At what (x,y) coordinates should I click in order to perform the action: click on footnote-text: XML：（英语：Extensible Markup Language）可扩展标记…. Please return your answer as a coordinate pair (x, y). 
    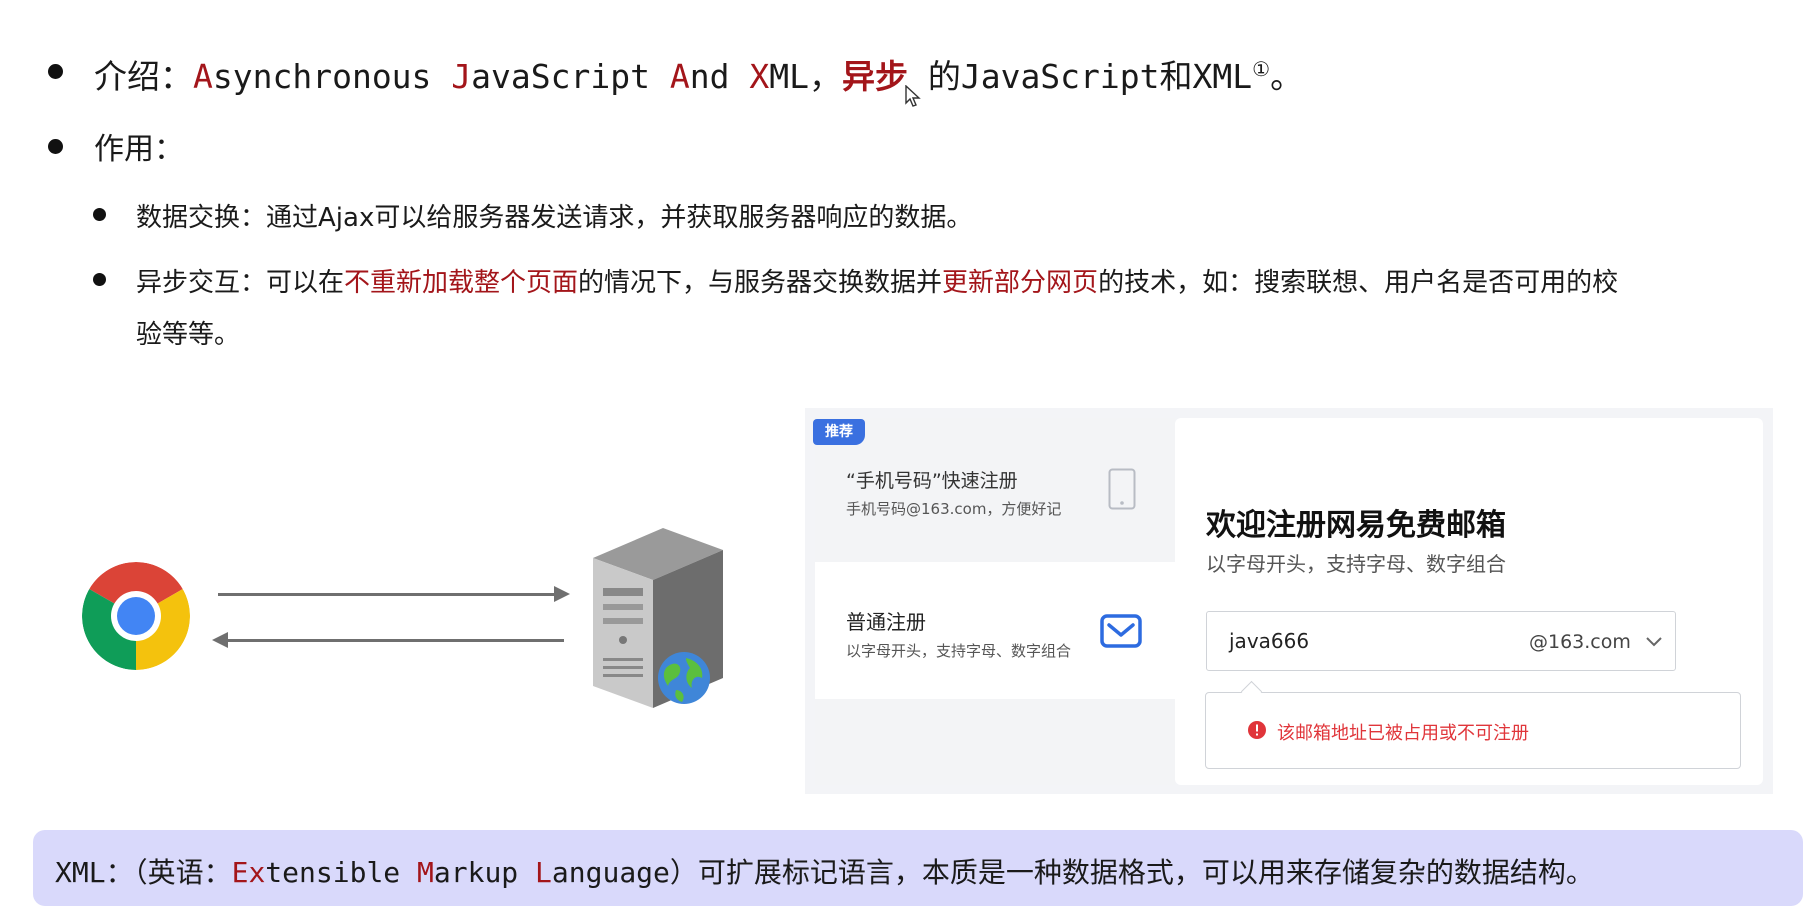
    Looking at the image, I should click on (824, 872).